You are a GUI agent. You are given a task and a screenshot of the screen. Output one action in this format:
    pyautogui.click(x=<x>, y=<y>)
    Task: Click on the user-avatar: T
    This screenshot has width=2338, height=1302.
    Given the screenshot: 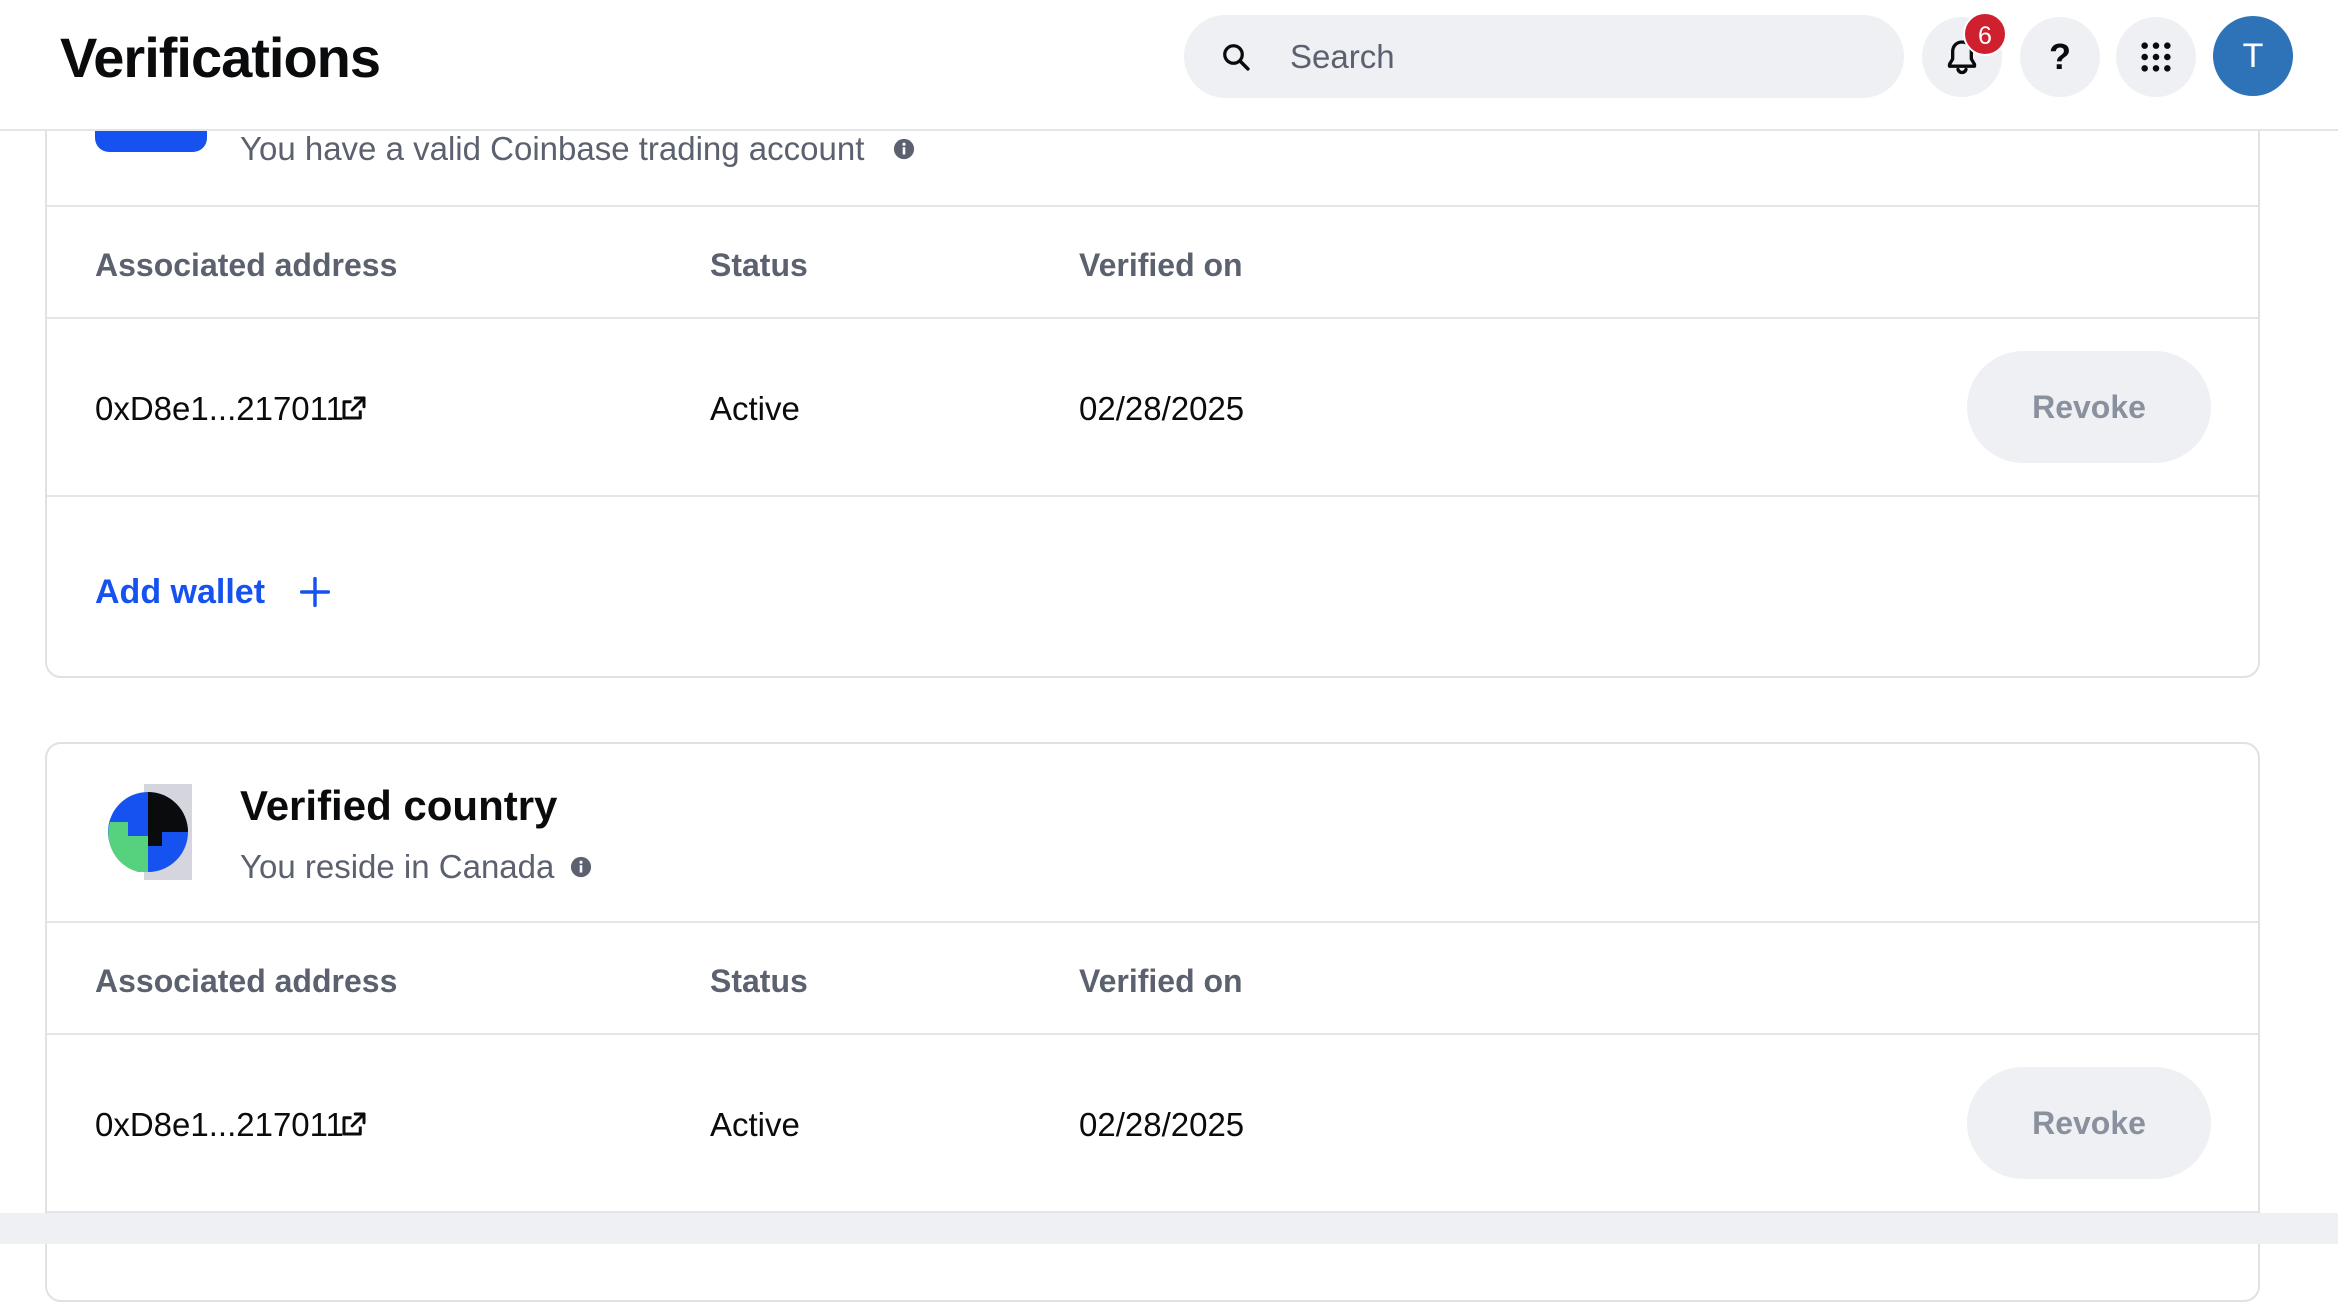 What is the action you would take?
    pyautogui.click(x=2253, y=56)
    